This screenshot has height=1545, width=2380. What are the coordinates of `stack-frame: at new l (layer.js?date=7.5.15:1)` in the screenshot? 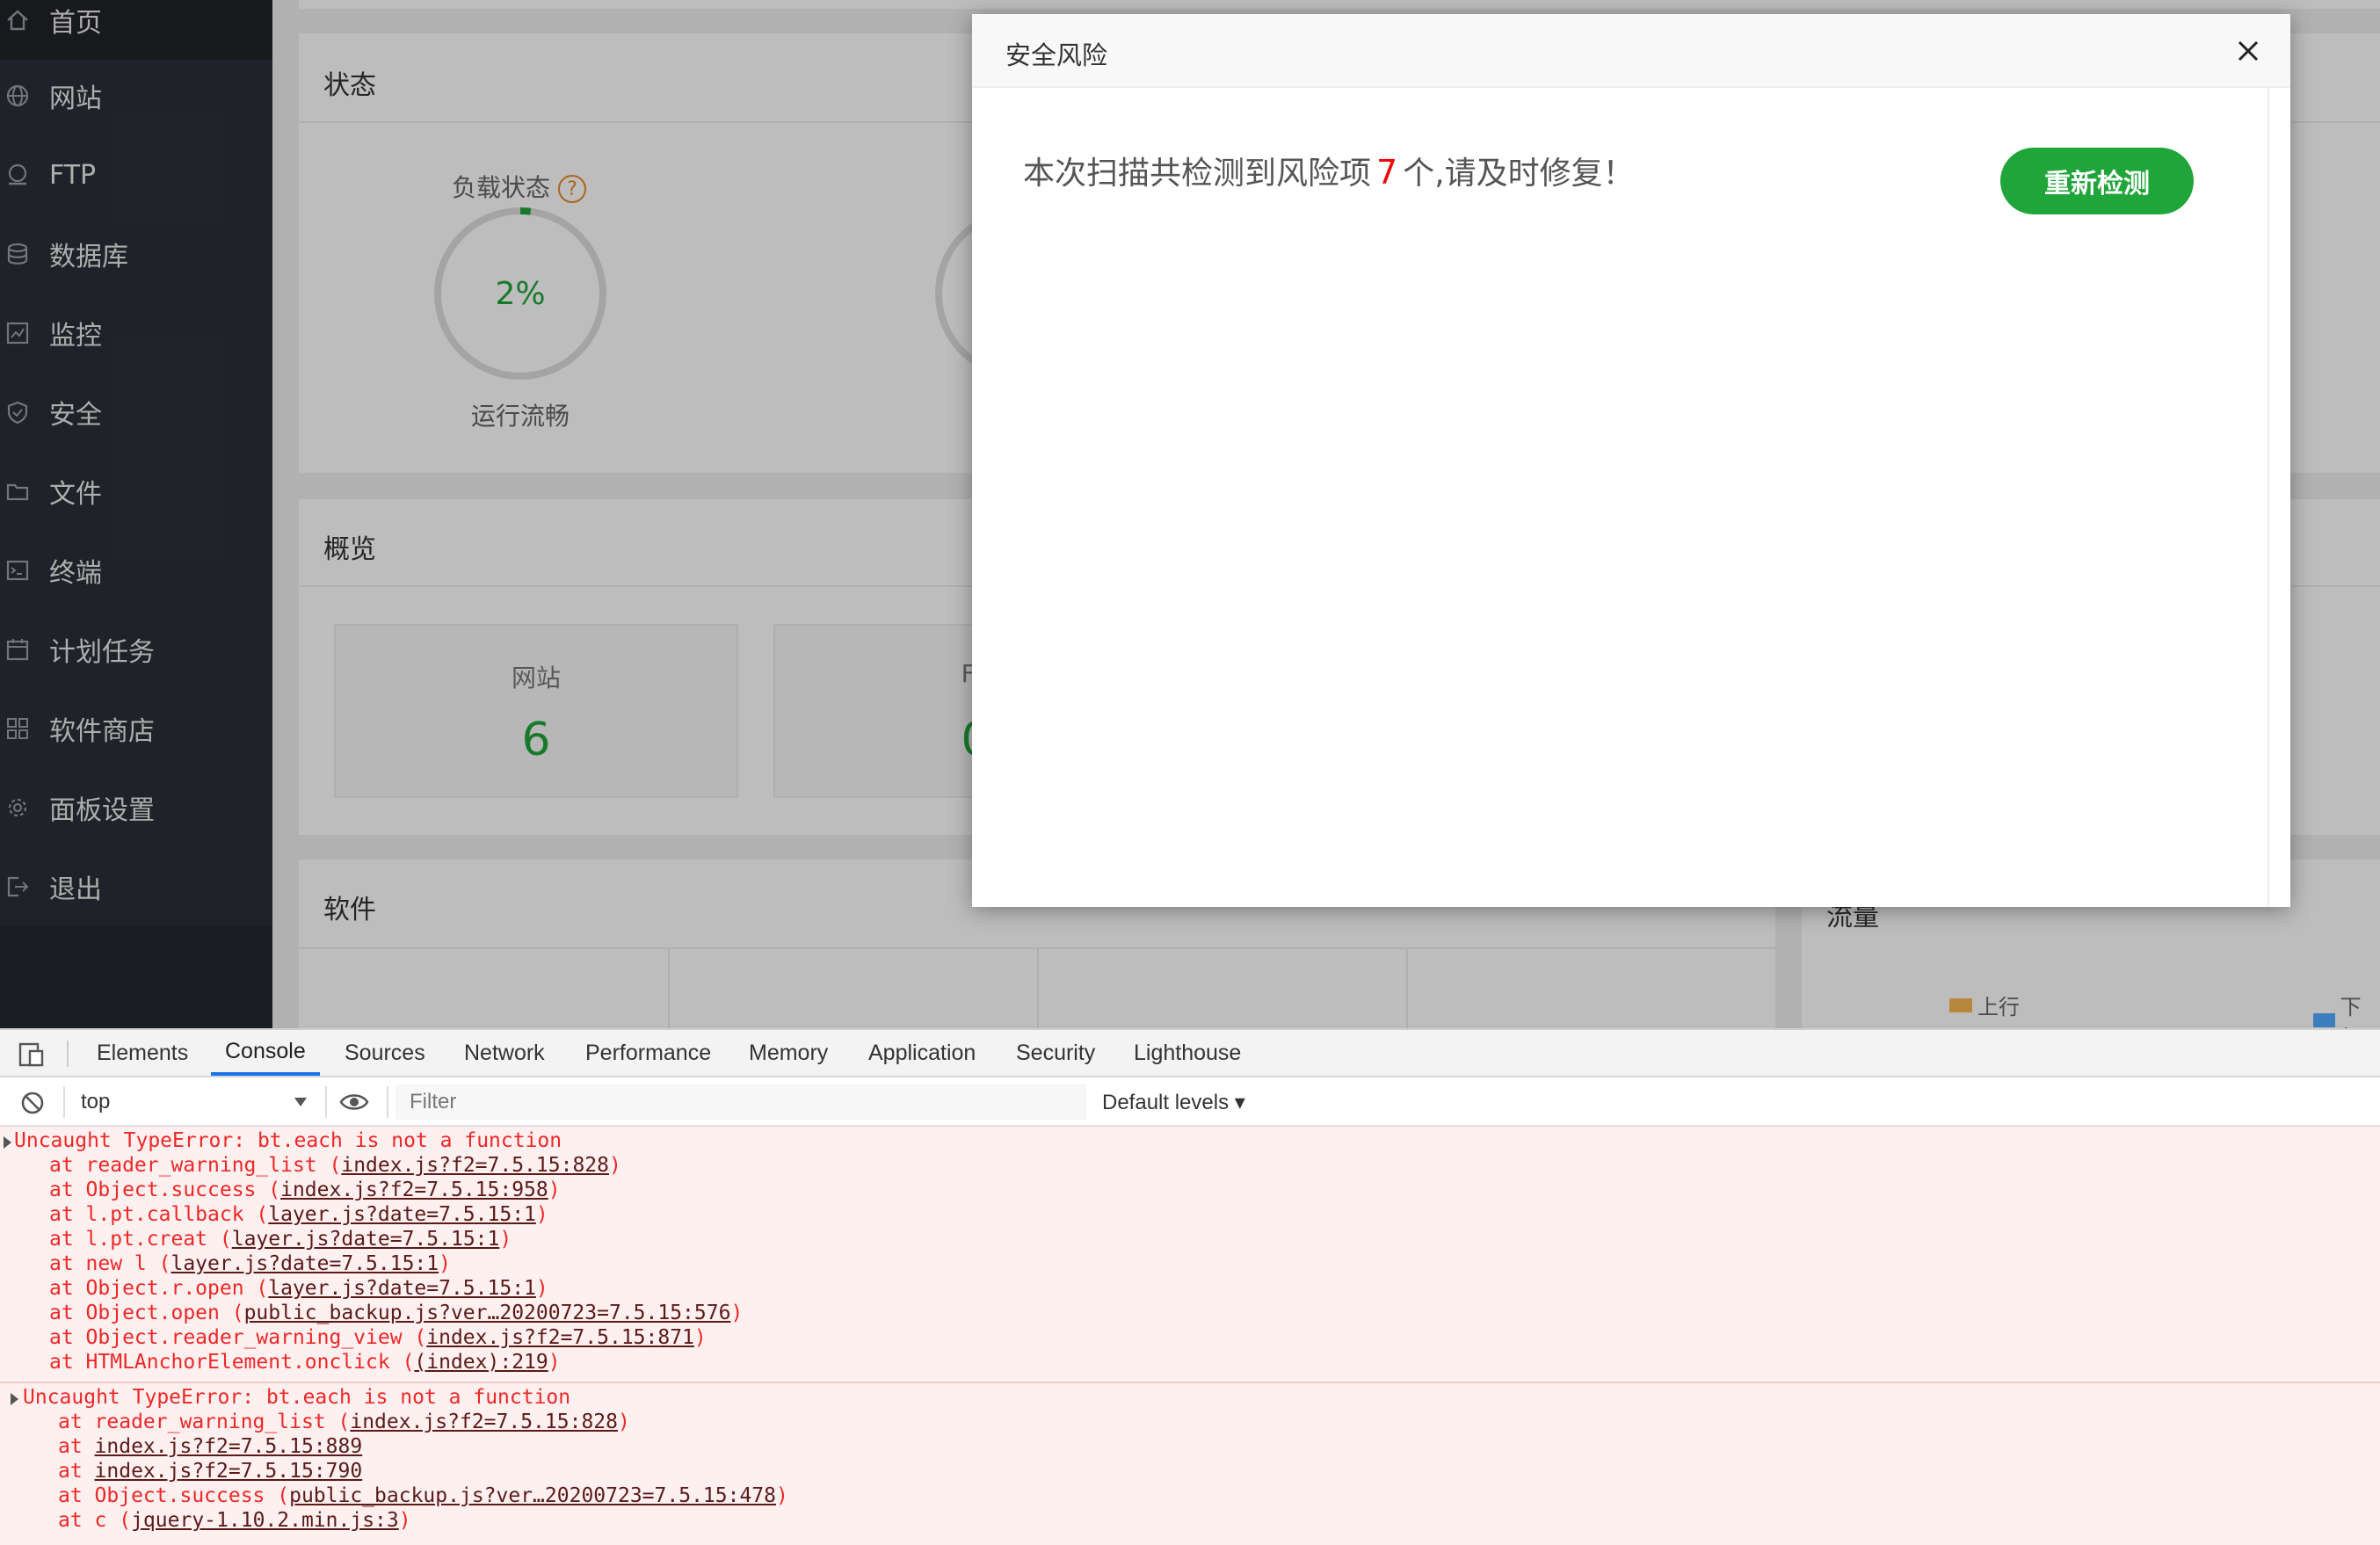 It's located at (250, 1263).